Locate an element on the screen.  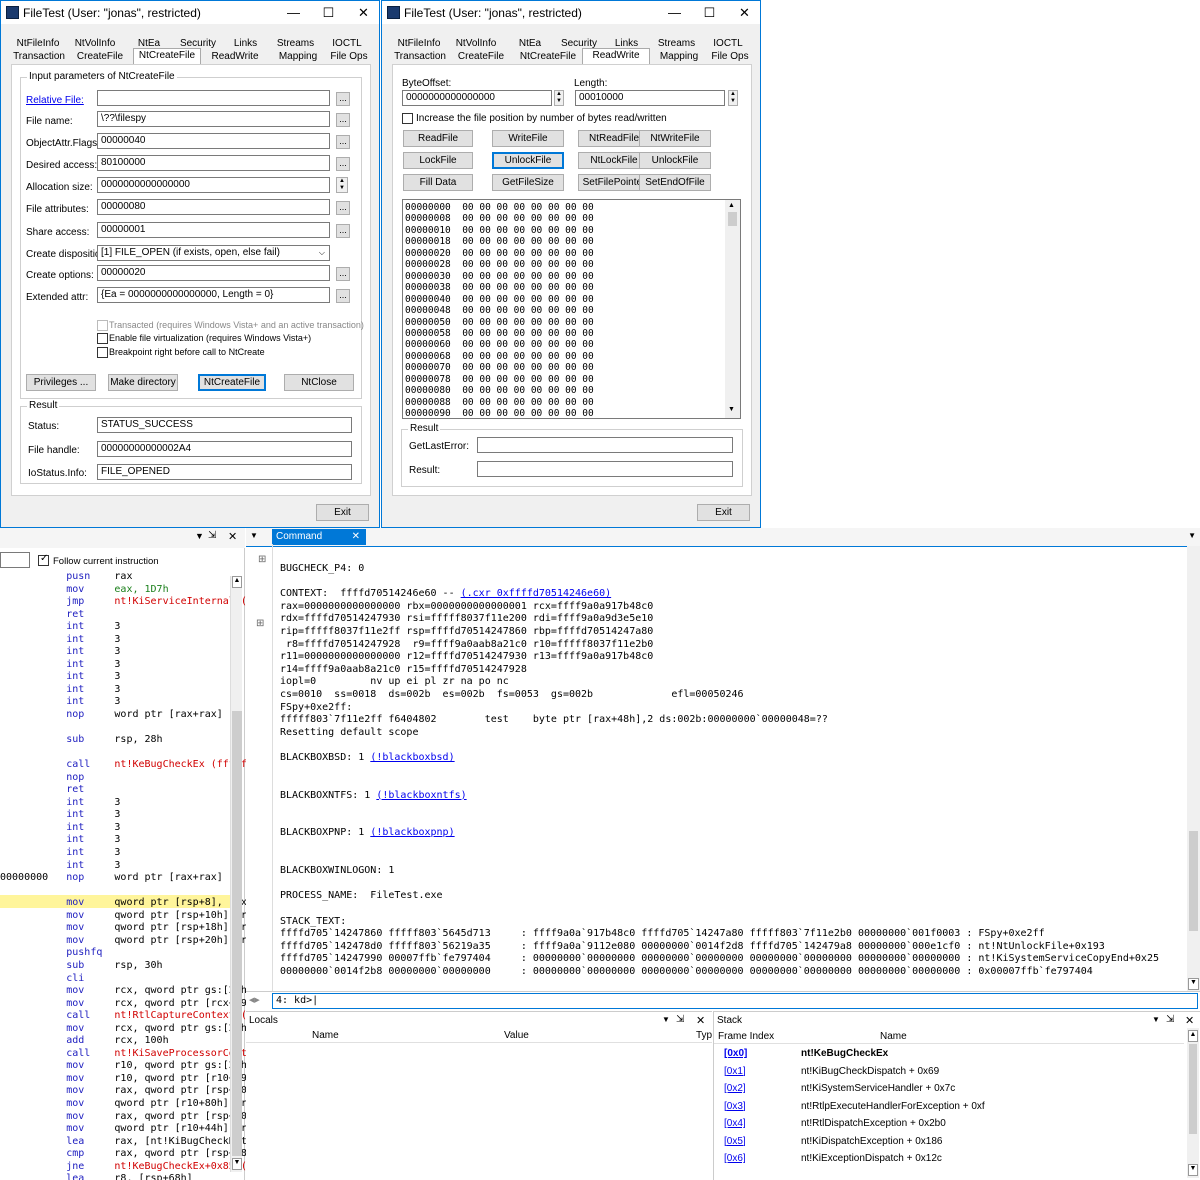
command-link-pnp: (!blackboxpnp) is located at coordinates (412, 832).